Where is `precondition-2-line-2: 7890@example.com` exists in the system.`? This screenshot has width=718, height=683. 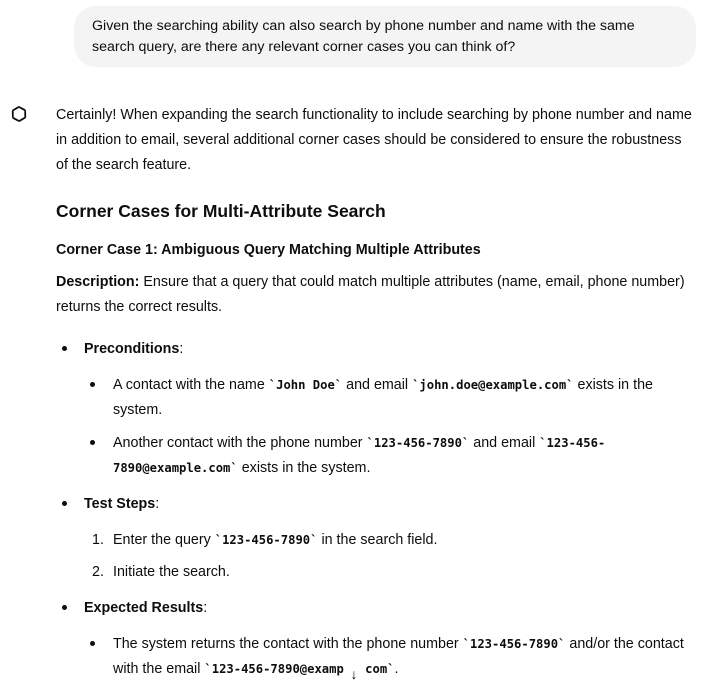 precondition-2-line-2: 7890@example.com` exists in the system. is located at coordinates (241, 468).